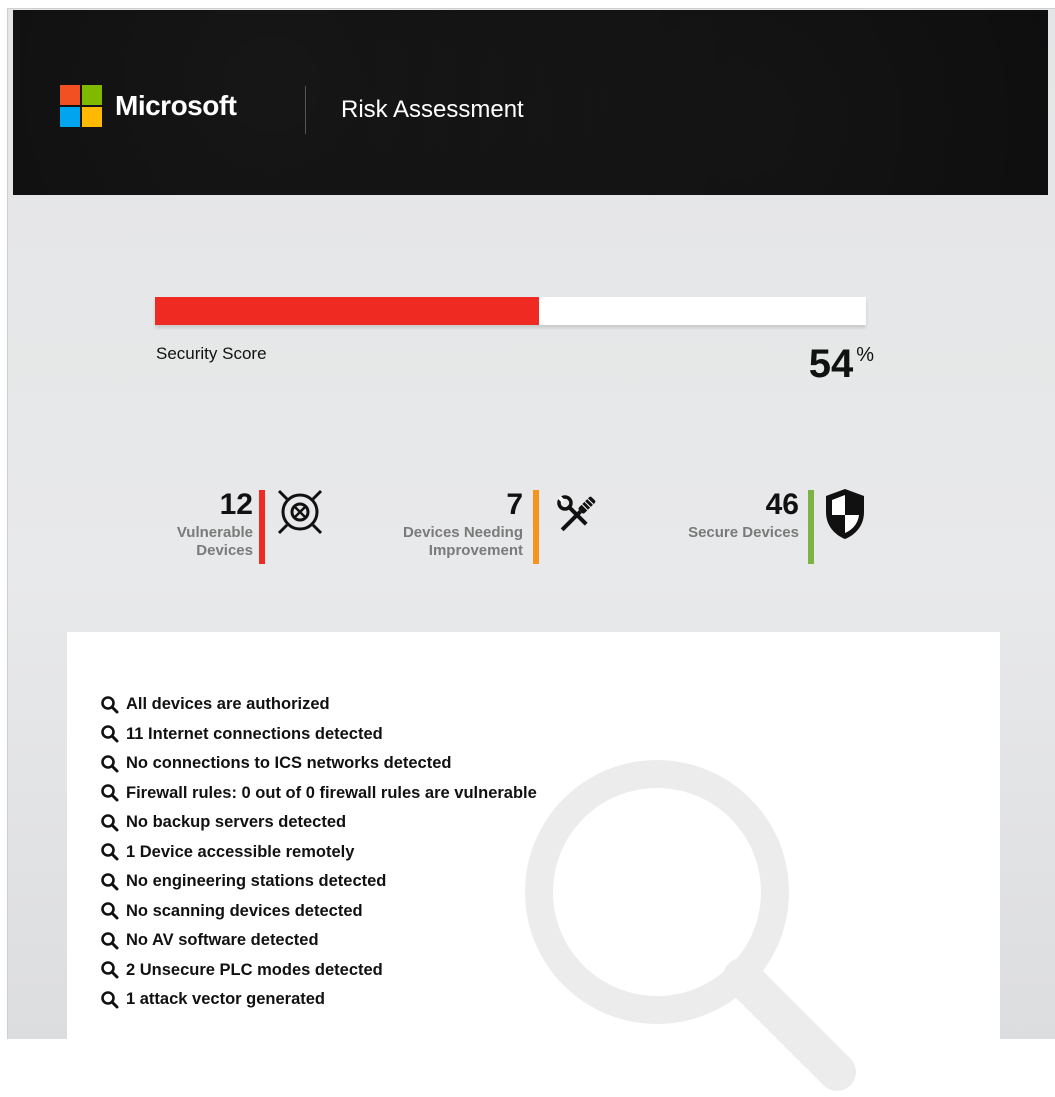 This screenshot has height=1097, width=1055. What do you see at coordinates (226, 999) in the screenshot?
I see `finding-text: 1 attack vector generated` at bounding box center [226, 999].